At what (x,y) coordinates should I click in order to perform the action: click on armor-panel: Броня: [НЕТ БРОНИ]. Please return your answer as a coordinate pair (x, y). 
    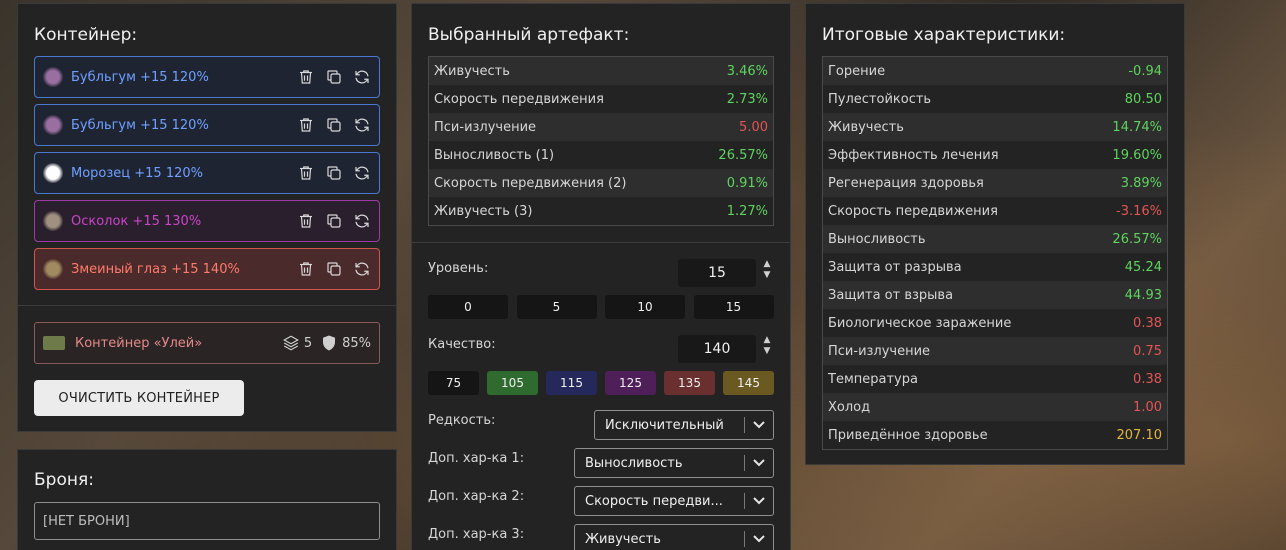
    Looking at the image, I should click on (207, 499).